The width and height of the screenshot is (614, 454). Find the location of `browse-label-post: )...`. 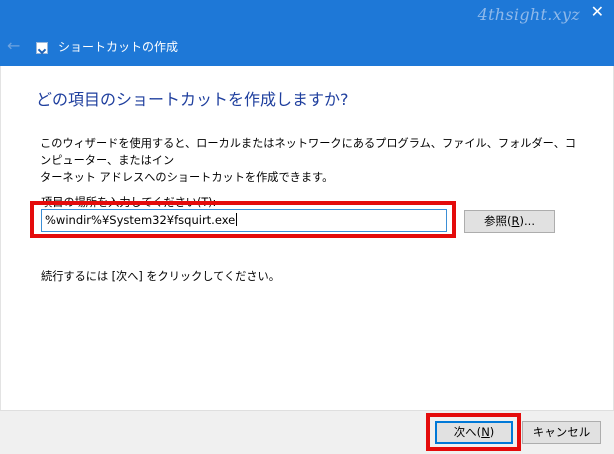

browse-label-post: )... is located at coordinates (527, 221).